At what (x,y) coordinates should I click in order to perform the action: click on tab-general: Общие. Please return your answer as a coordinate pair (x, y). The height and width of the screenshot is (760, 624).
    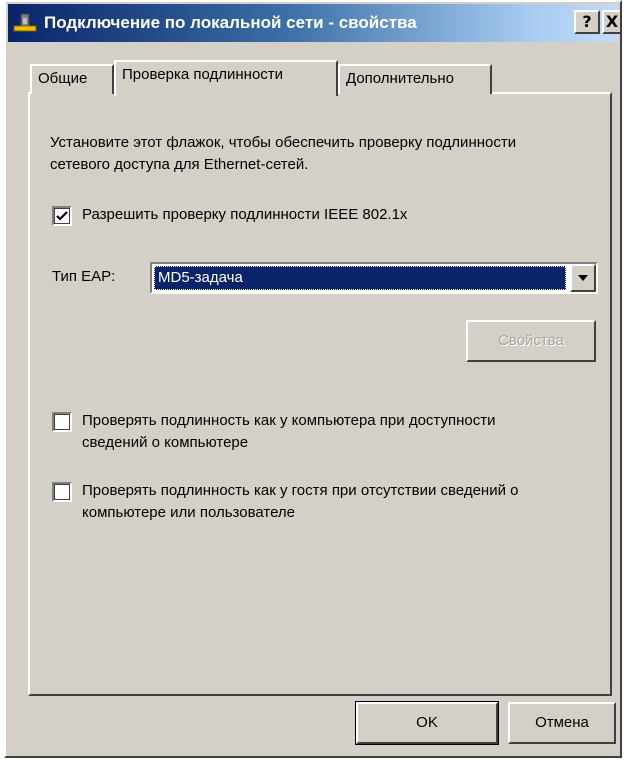
    Looking at the image, I should click on (72, 79).